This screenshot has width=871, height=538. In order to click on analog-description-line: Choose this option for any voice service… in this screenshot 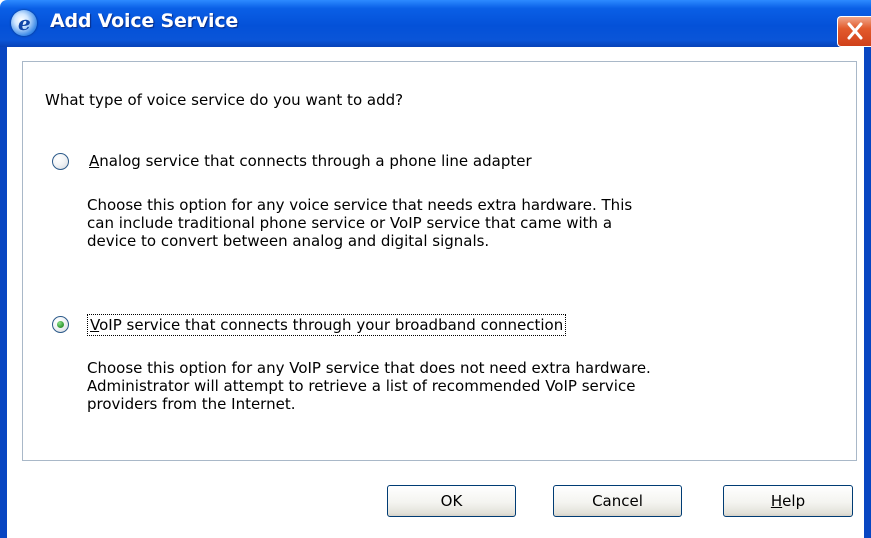, I will do `click(360, 205)`.